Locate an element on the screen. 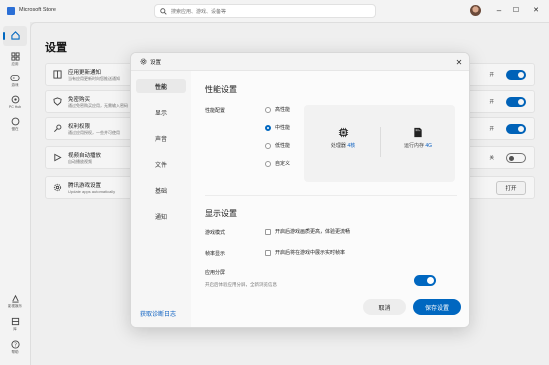 The width and height of the screenshot is (549, 365). dialog-tab-list: 性能 显示 声音 文件 基础 通知 获取诊断日志 is located at coordinates (161, 199).